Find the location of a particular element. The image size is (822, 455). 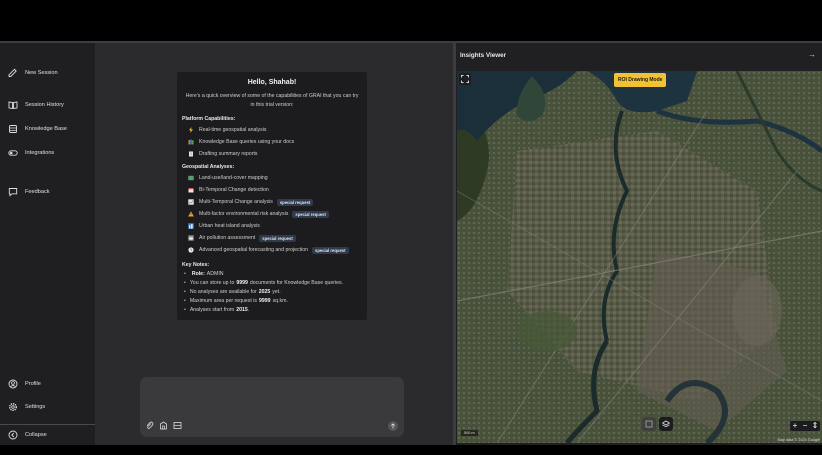

list-item-label: Urban heat island analysis is located at coordinates (229, 226).